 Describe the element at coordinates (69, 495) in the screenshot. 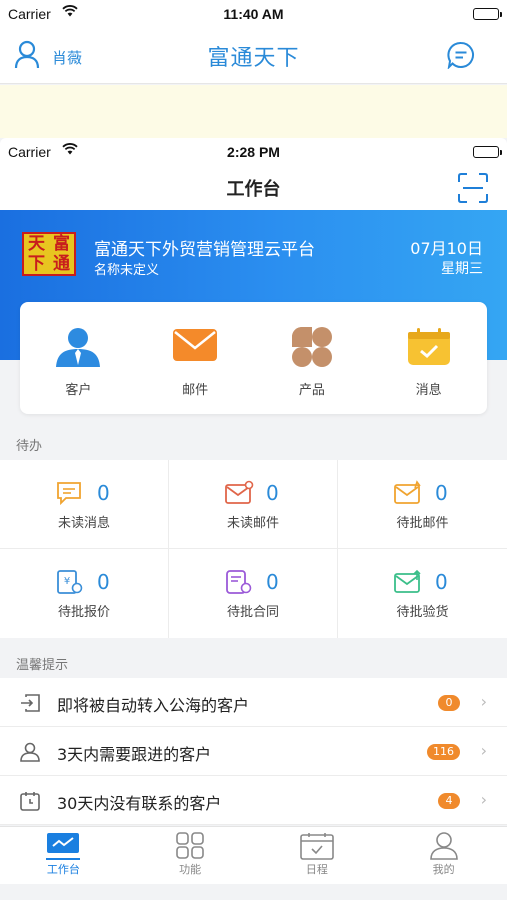

I see `unread-message-icon` at that location.